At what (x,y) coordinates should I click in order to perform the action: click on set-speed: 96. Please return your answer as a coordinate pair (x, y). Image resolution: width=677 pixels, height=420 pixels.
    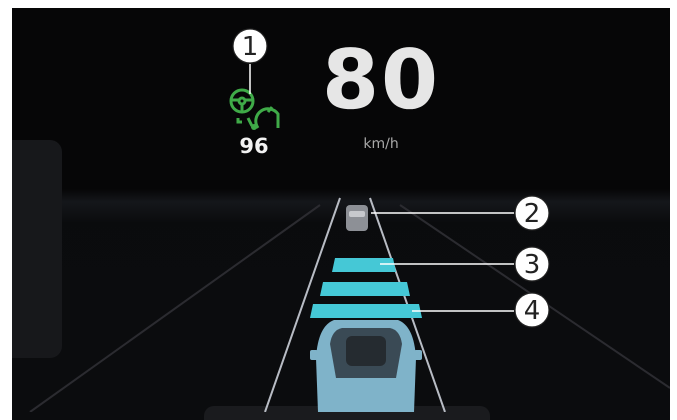
    Looking at the image, I should click on (254, 146).